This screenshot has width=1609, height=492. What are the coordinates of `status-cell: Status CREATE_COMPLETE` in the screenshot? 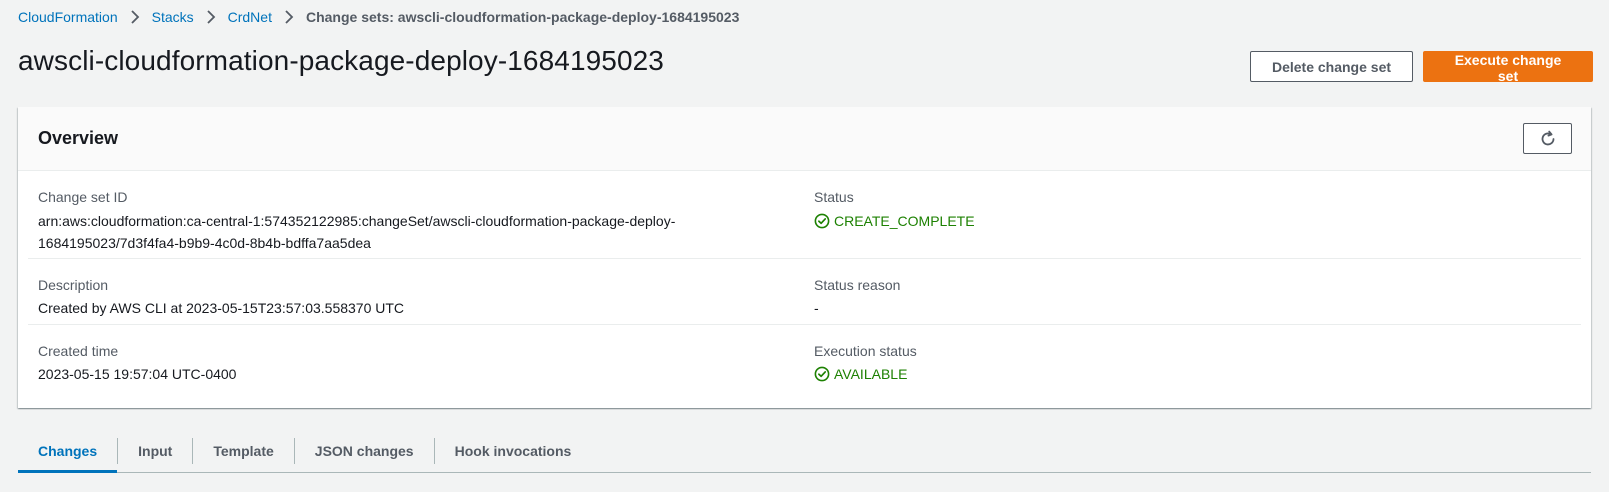 It's located at (1197, 214).